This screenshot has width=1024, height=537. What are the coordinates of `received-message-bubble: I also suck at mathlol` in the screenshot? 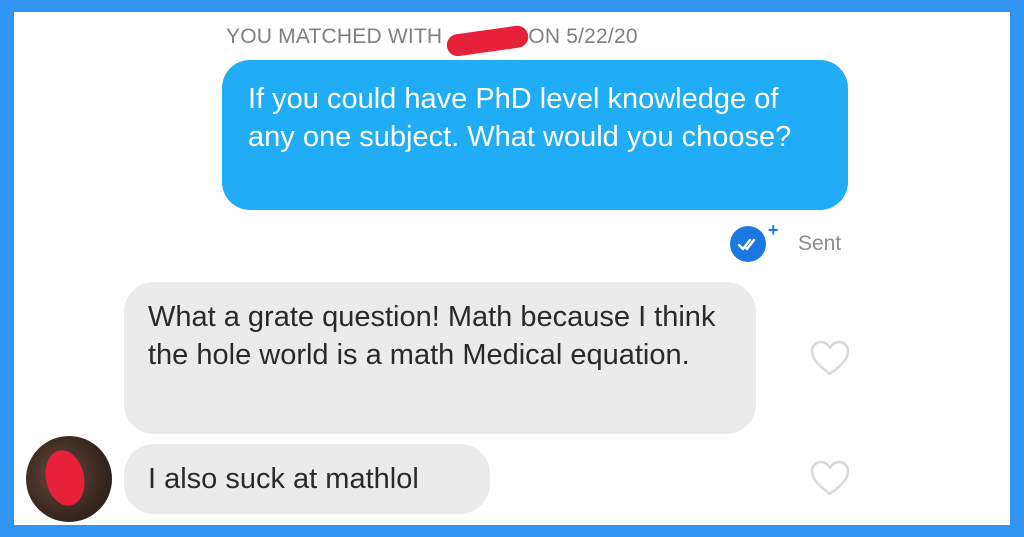 It's located at (307, 479).